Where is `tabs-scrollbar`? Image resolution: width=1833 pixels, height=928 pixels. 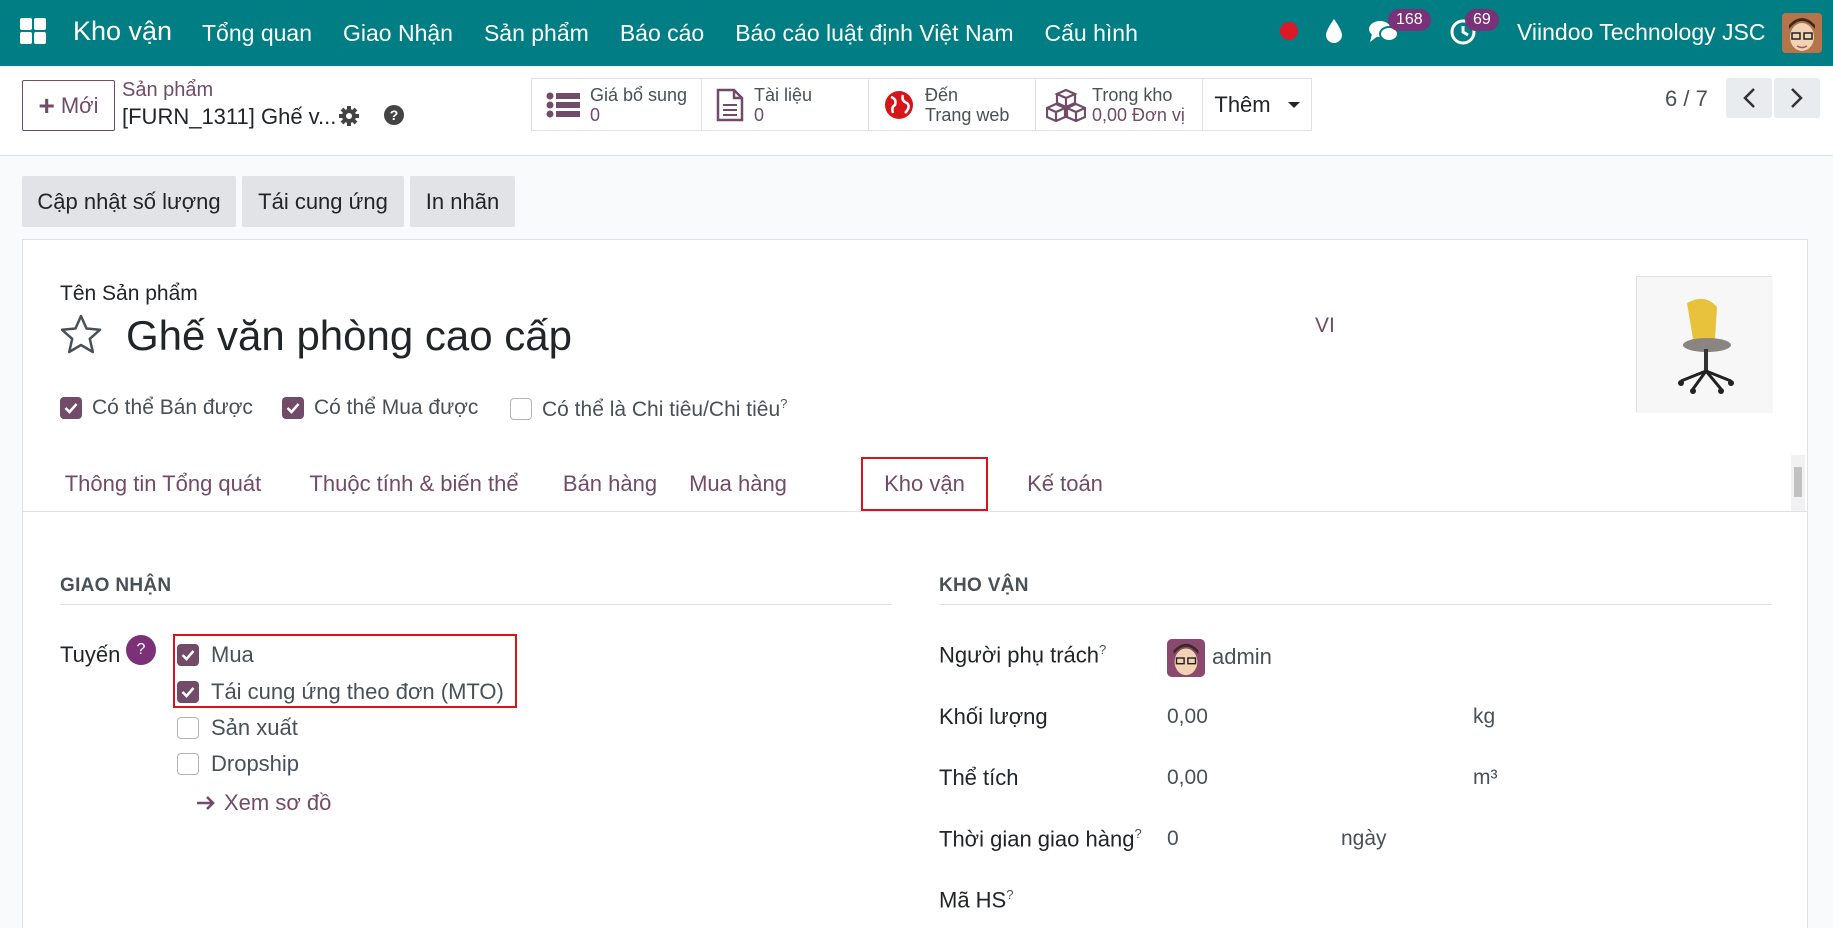 tabs-scrollbar is located at coordinates (1798, 483).